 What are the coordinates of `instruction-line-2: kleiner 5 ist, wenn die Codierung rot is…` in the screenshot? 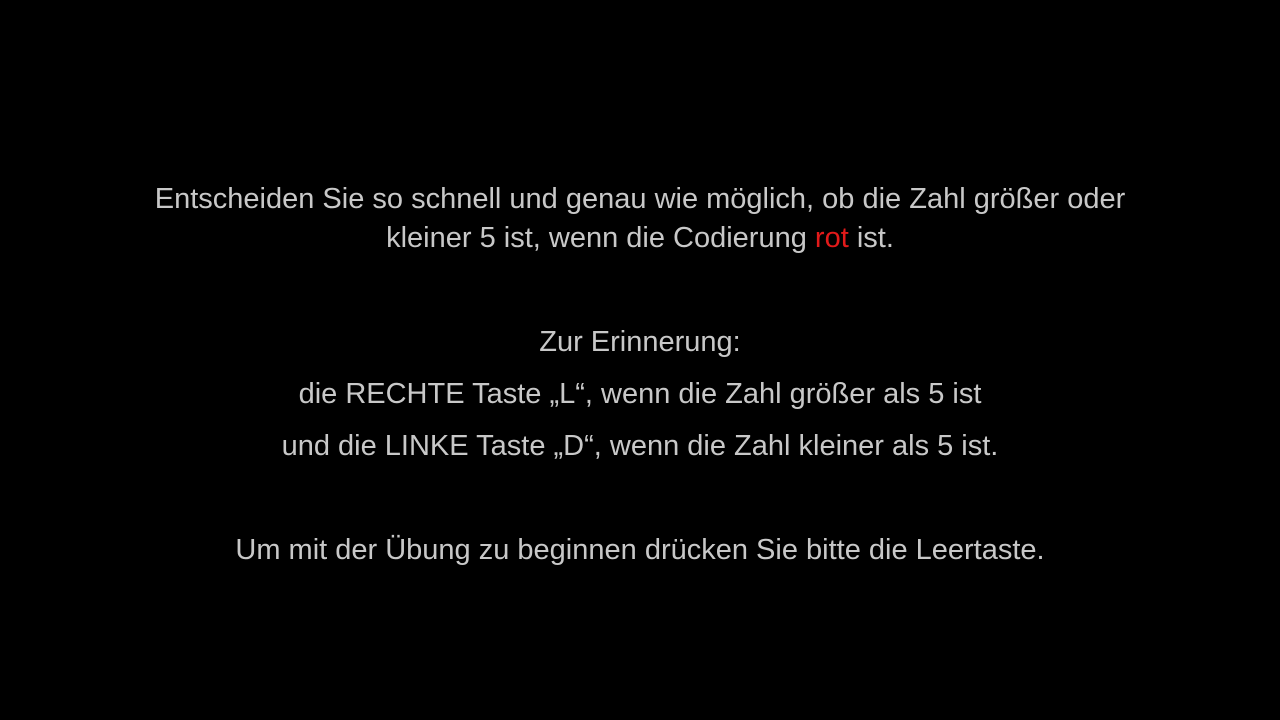 It's located at (640, 238).